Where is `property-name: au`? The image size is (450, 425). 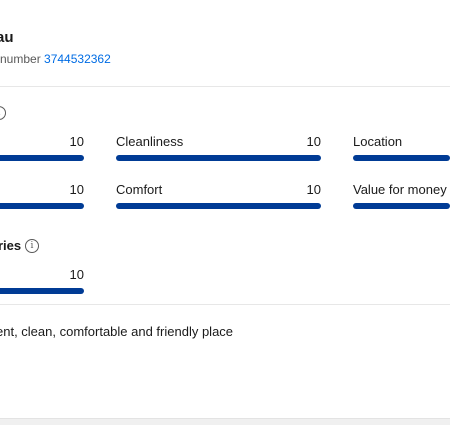 property-name: au is located at coordinates (7, 37).